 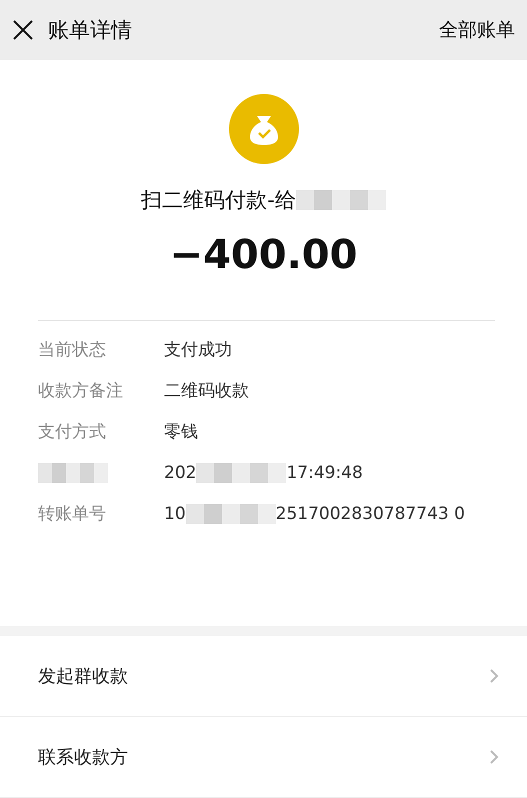 I want to click on detail-value: 202, so click(x=180, y=473).